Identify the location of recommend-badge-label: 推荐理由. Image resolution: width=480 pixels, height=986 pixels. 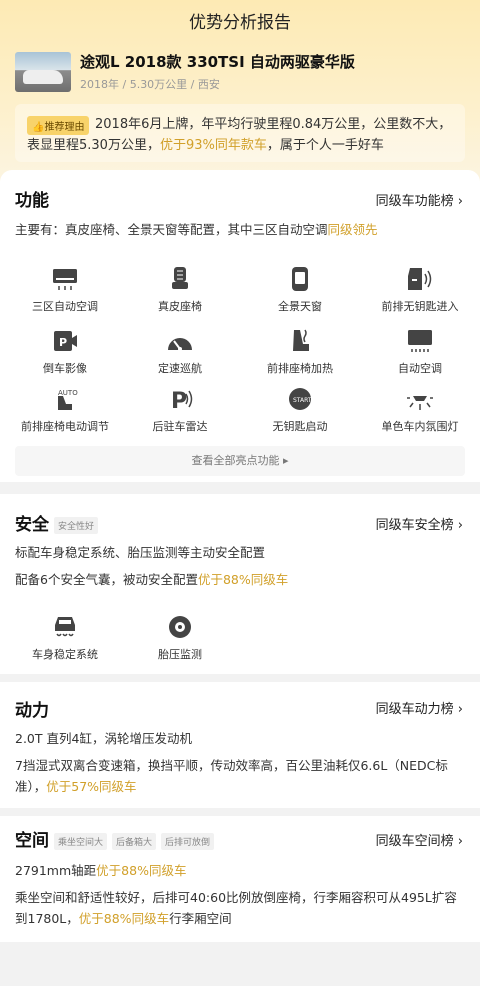
(64, 127).